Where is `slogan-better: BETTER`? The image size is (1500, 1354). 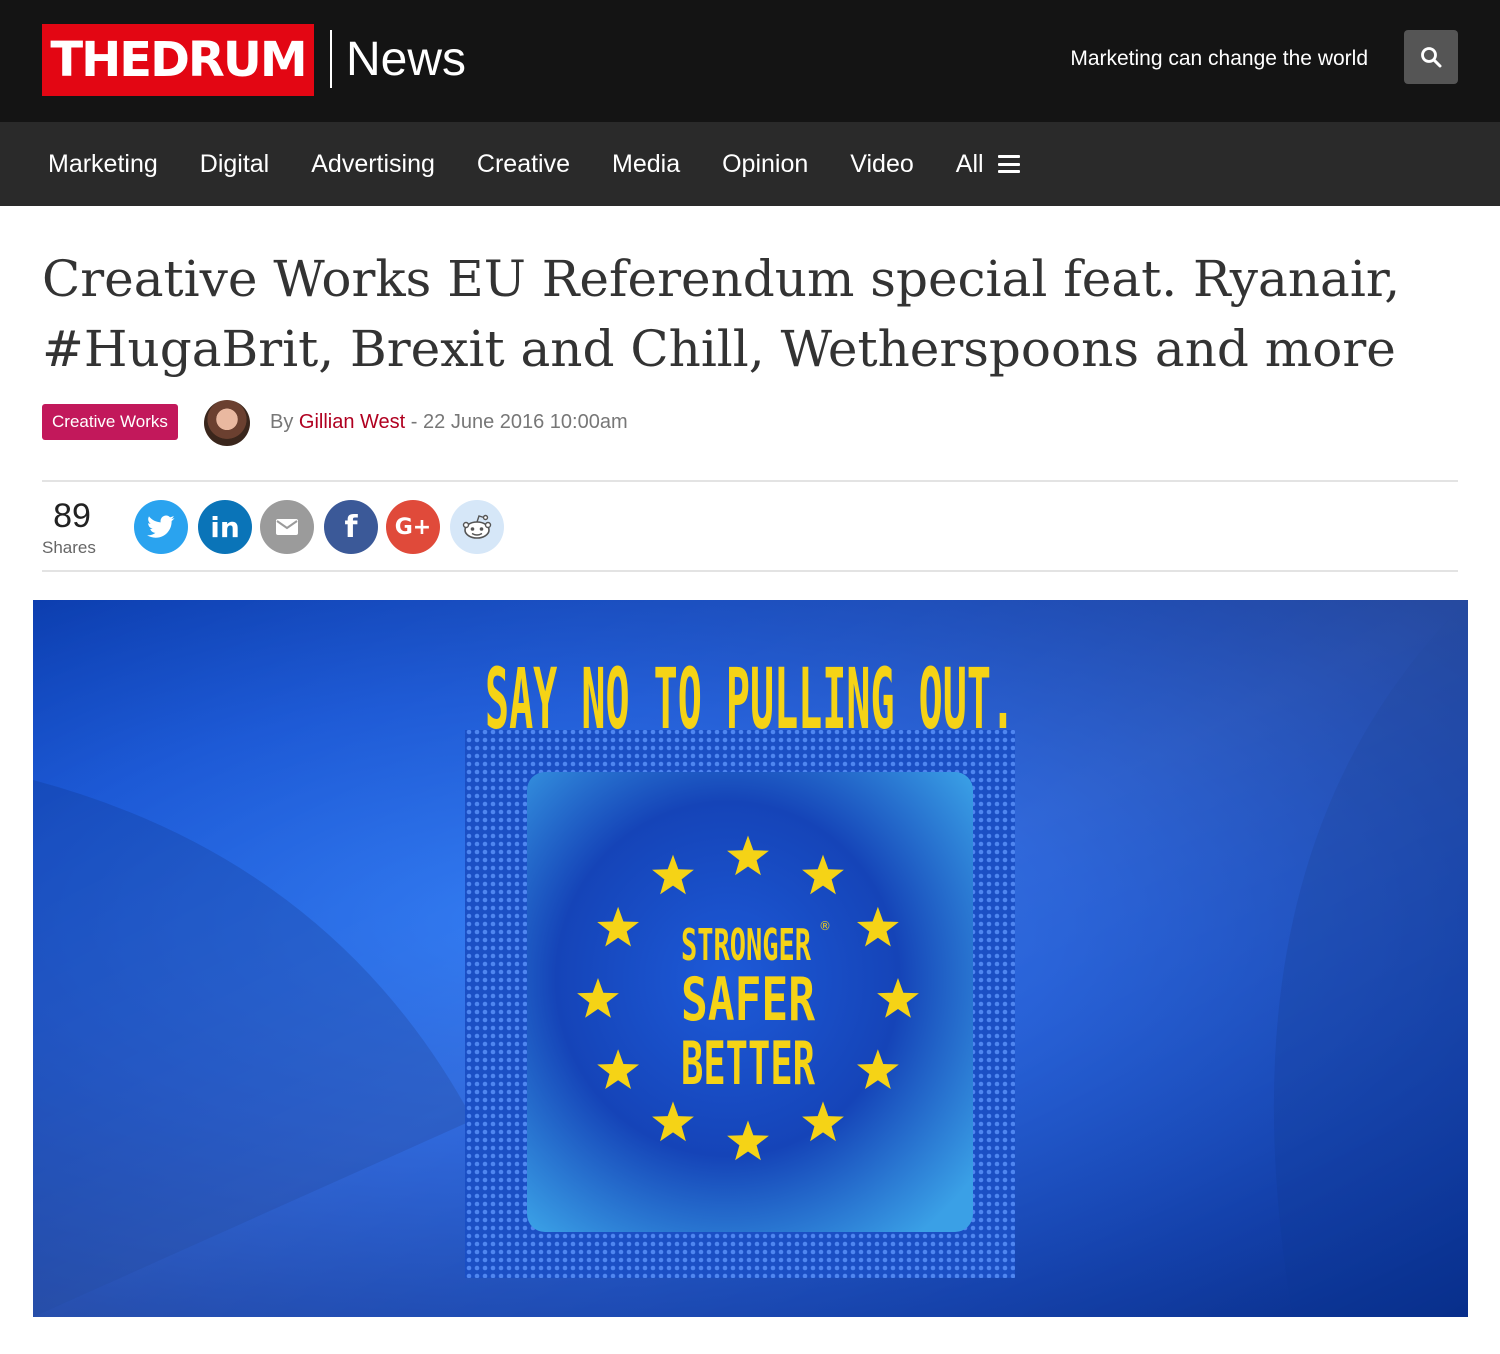 slogan-better: BETTER is located at coordinates (748, 1064).